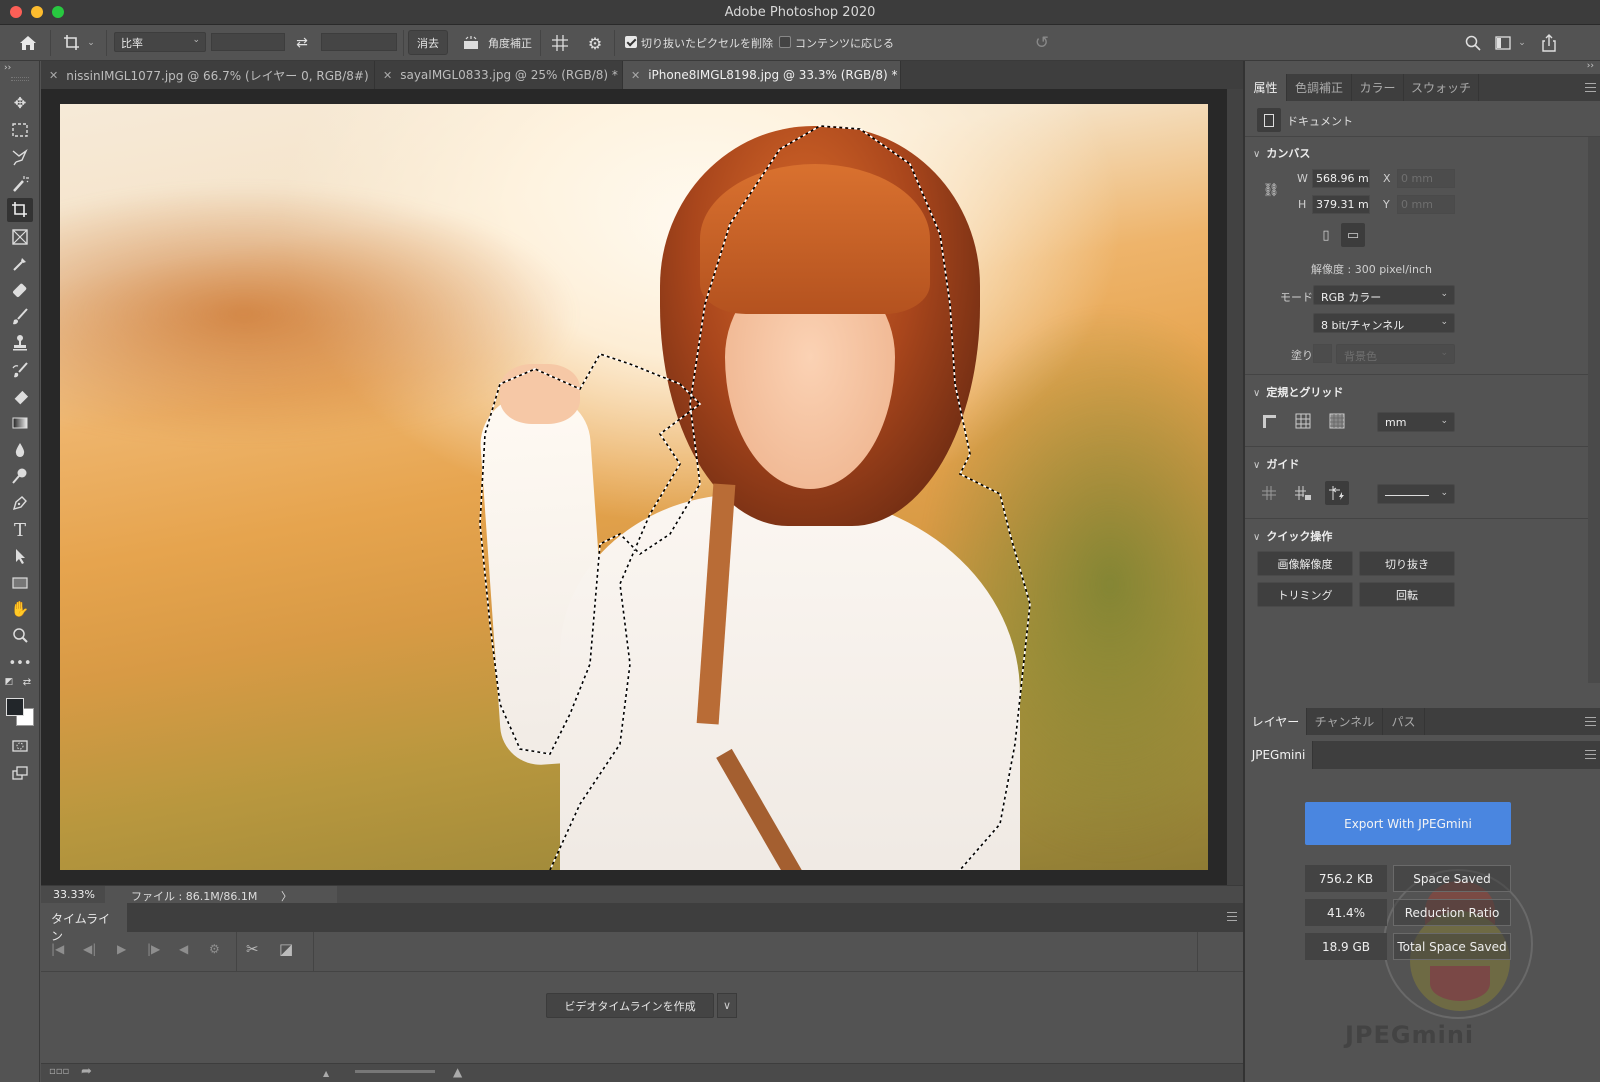 Image resolution: width=1600 pixels, height=1082 pixels. What do you see at coordinates (727, 1005) in the screenshot?
I see `timeline-type-dropdown: ∨` at bounding box center [727, 1005].